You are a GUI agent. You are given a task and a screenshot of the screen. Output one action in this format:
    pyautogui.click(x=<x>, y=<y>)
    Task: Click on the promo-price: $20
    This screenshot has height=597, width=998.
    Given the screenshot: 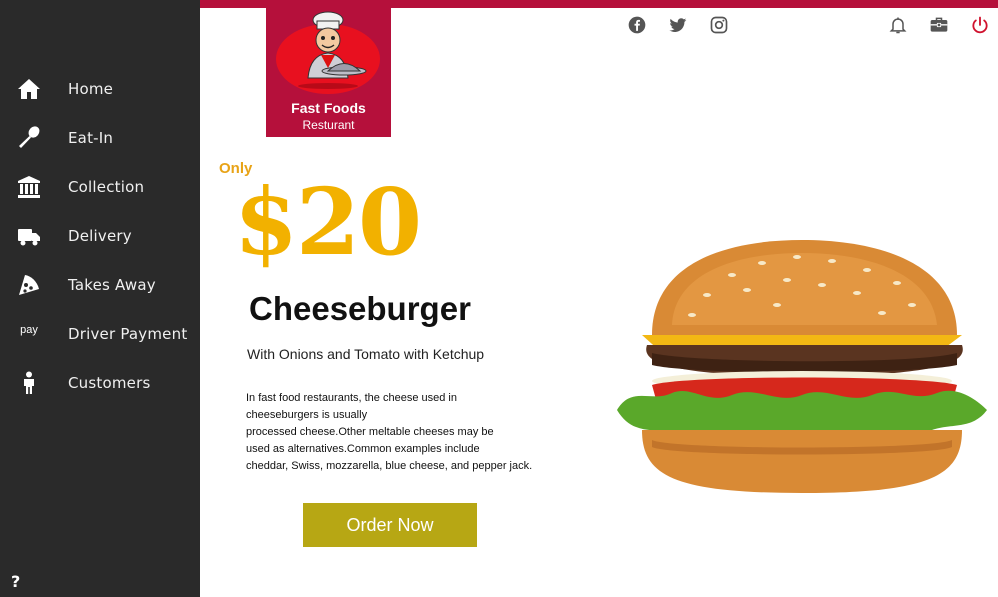 What is the action you would take?
    pyautogui.click(x=328, y=222)
    